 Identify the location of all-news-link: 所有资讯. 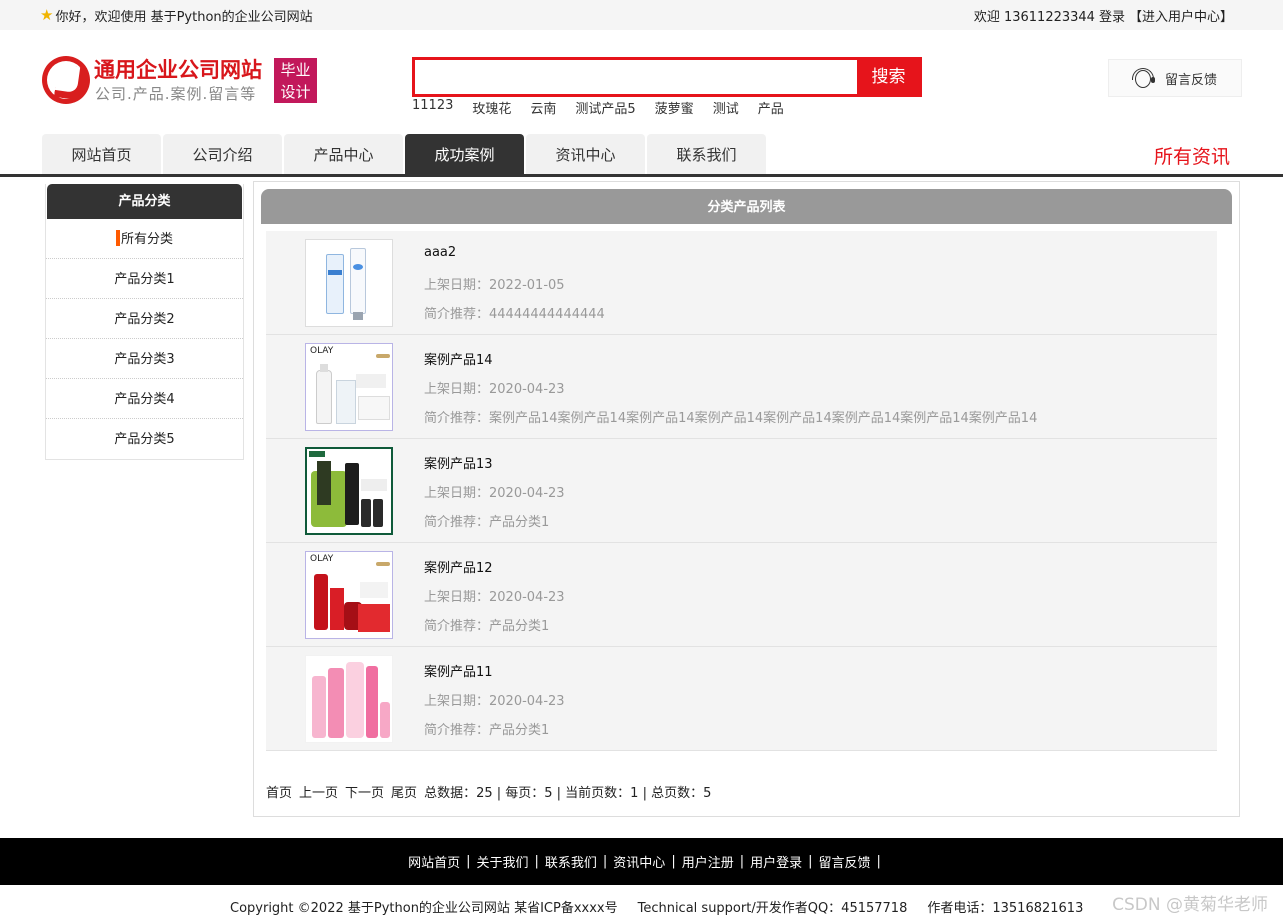
(1192, 155).